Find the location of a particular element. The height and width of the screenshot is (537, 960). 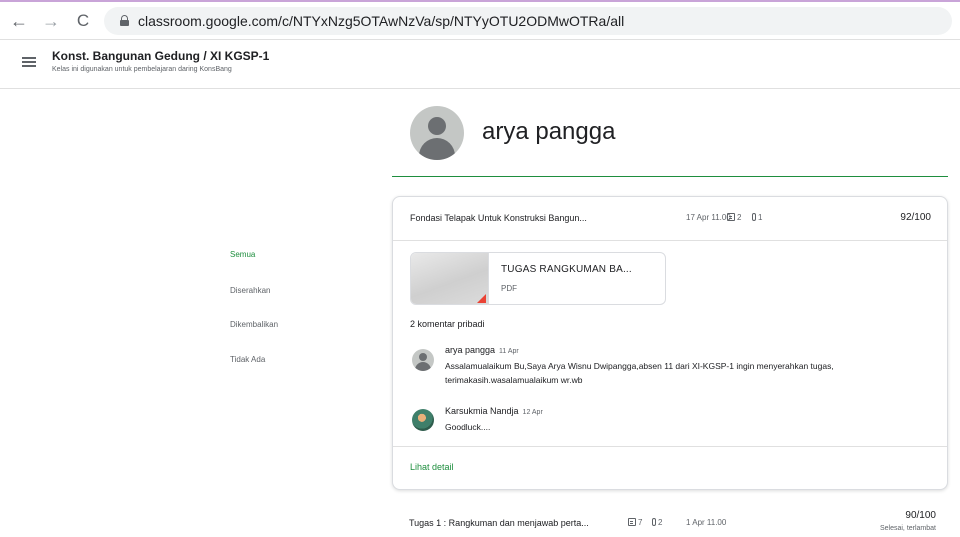

class-title: Konst. Bangunan Gedung / XI KGSP-1 is located at coordinates (160, 56).